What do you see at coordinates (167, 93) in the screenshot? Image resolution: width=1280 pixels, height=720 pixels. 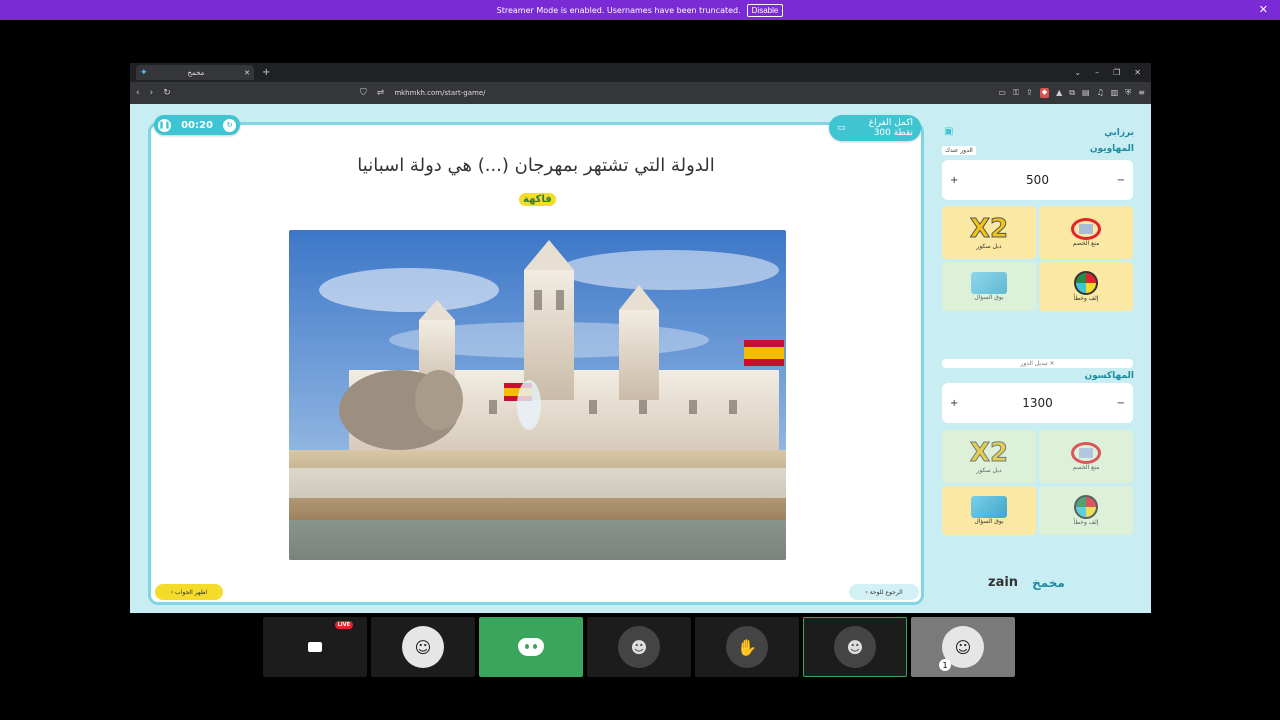 I see `reload-icon: ↻` at bounding box center [167, 93].